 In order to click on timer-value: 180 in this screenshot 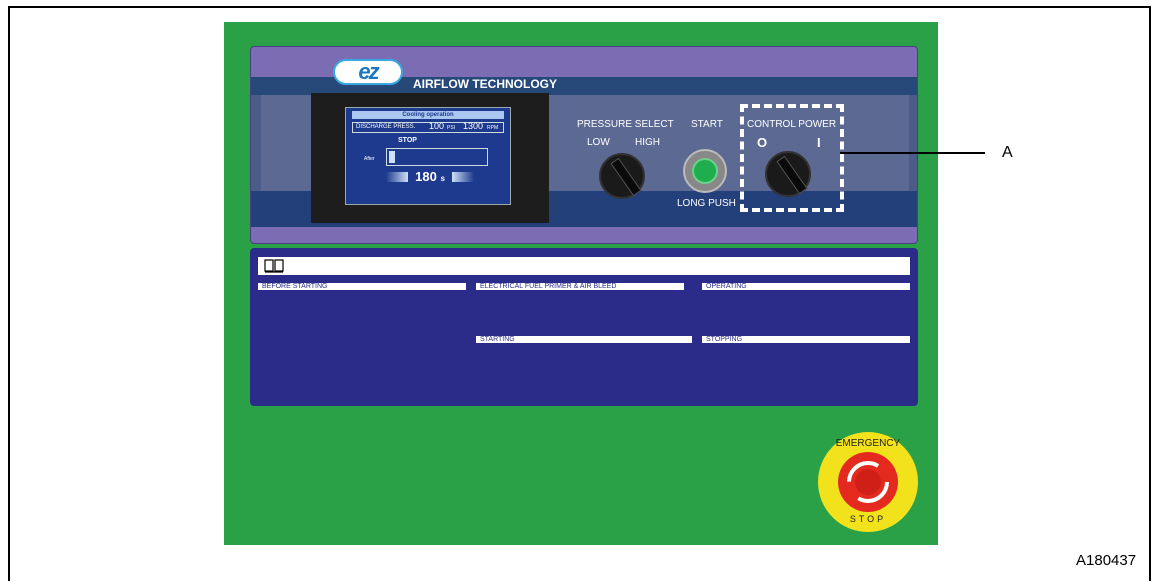, I will do `click(426, 176)`.